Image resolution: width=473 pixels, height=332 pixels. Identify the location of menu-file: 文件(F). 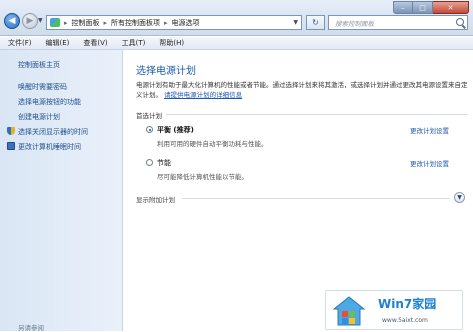
(20, 43).